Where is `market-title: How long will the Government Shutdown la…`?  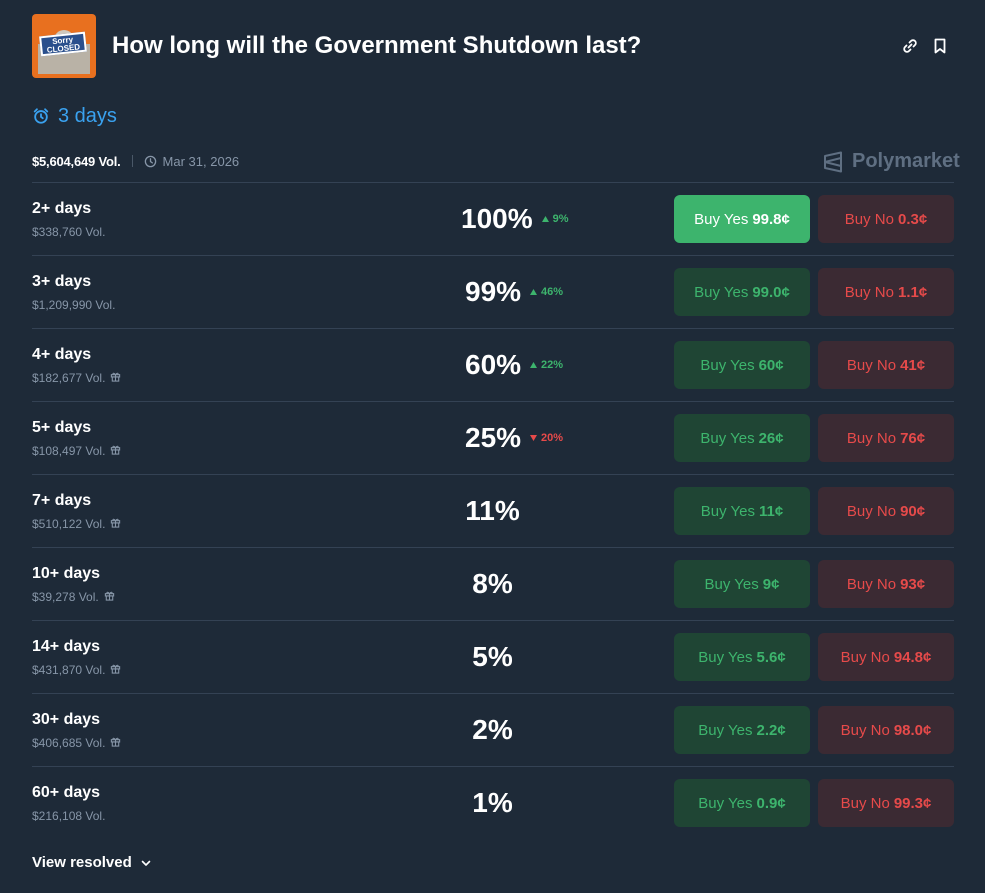
market-title: How long will the Government Shutdown la… is located at coordinates (377, 45).